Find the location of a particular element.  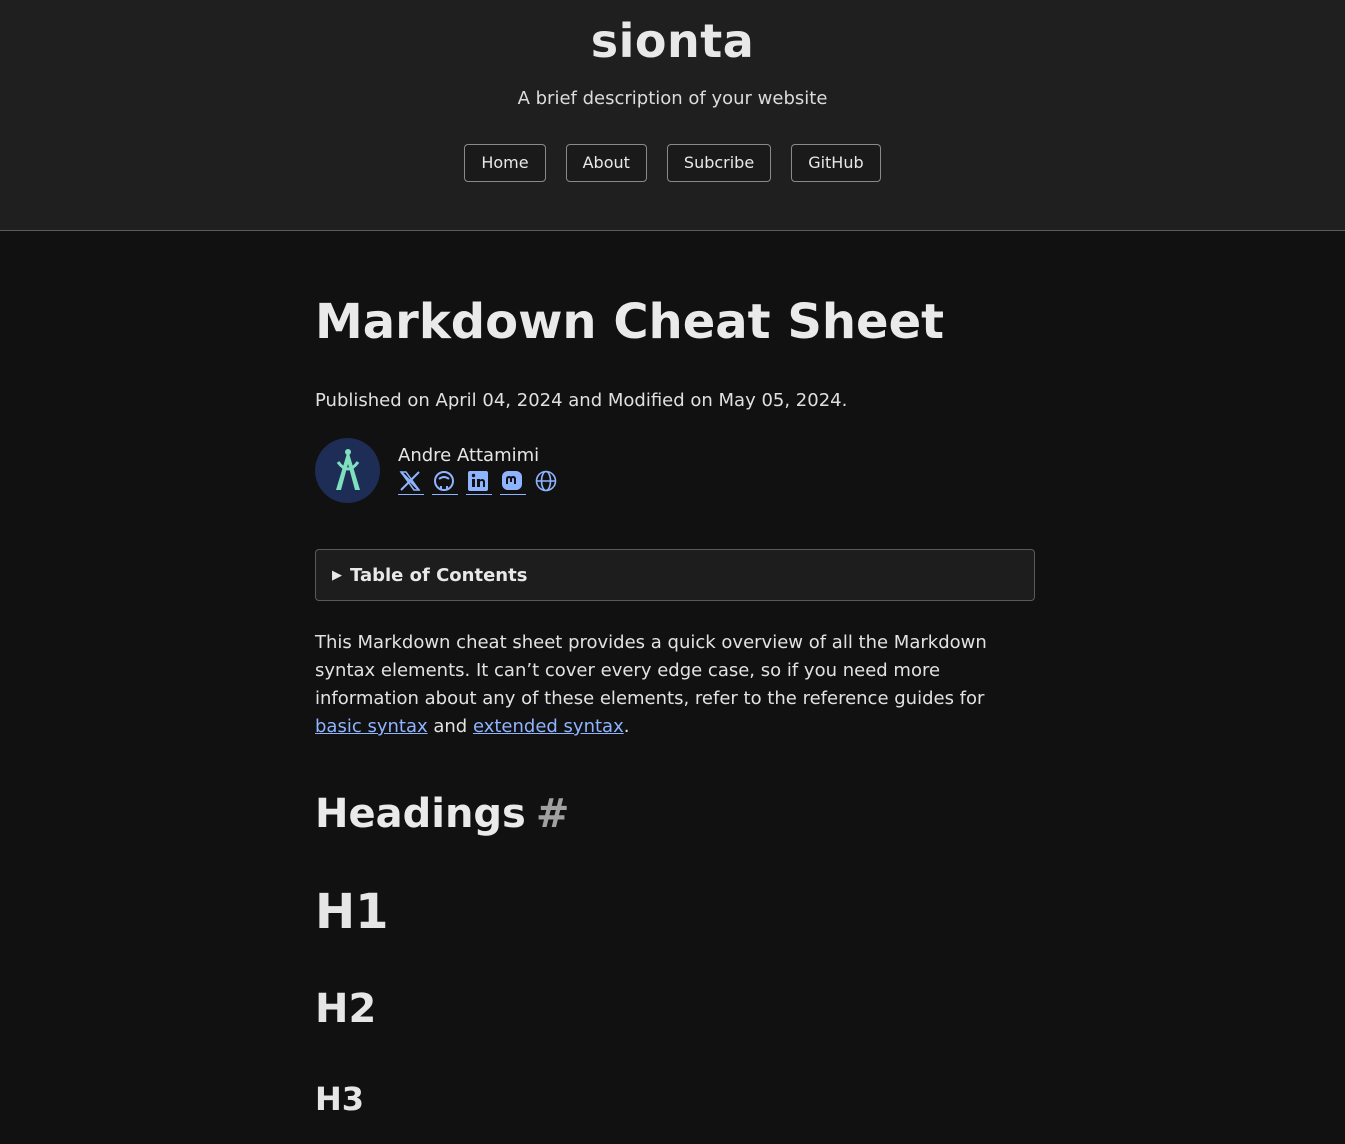

basic-syntax-link: basic syntax is located at coordinates (371, 726).